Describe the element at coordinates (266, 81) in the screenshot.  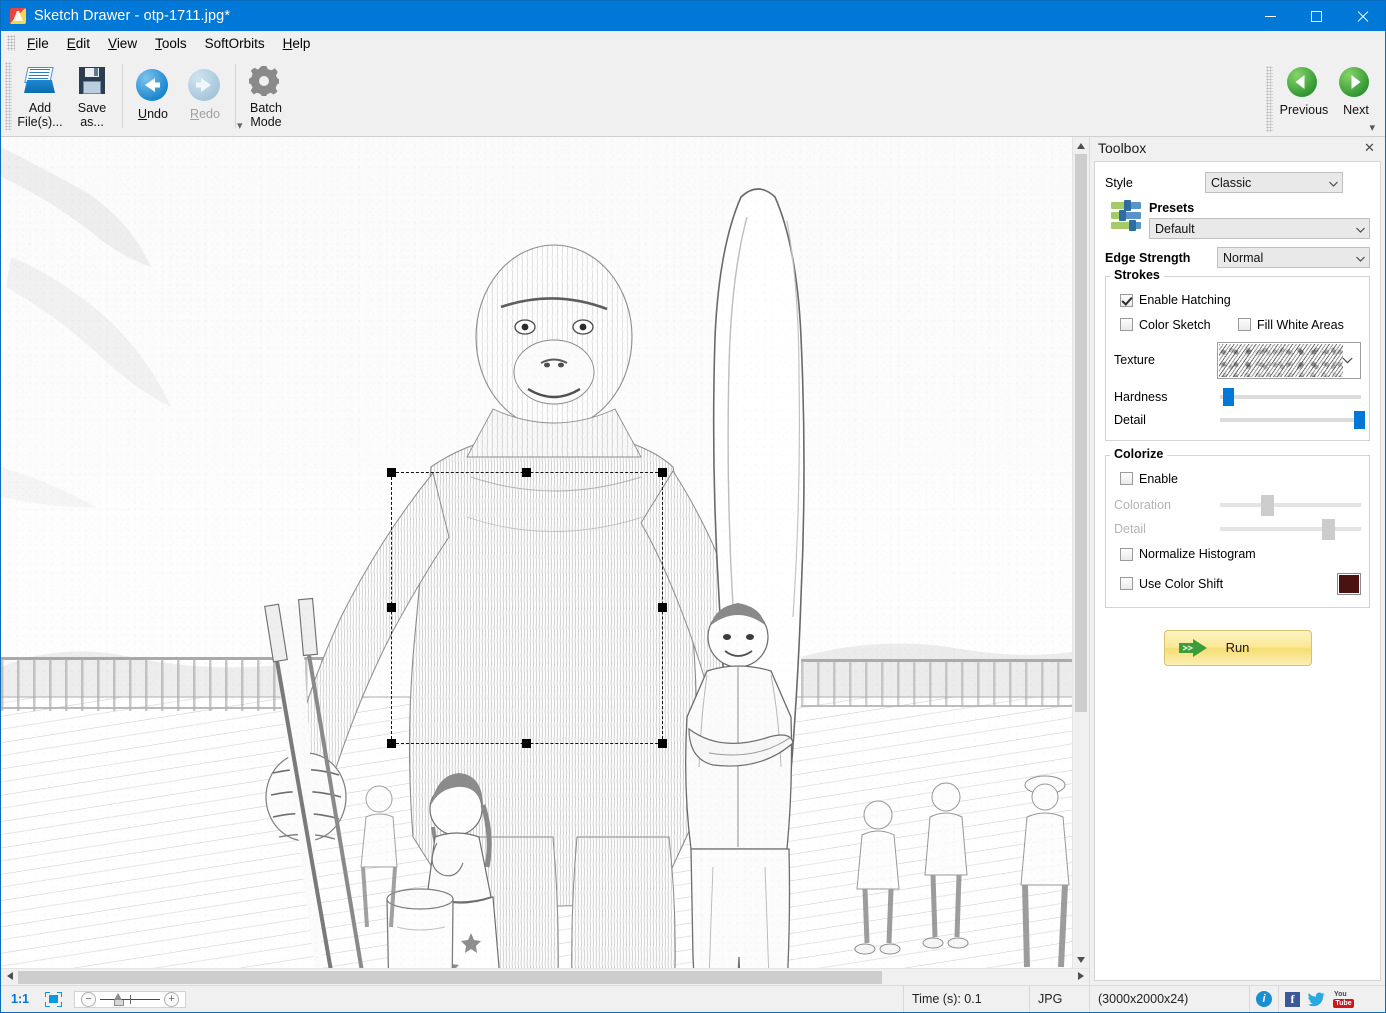
I see `gear-icon` at that location.